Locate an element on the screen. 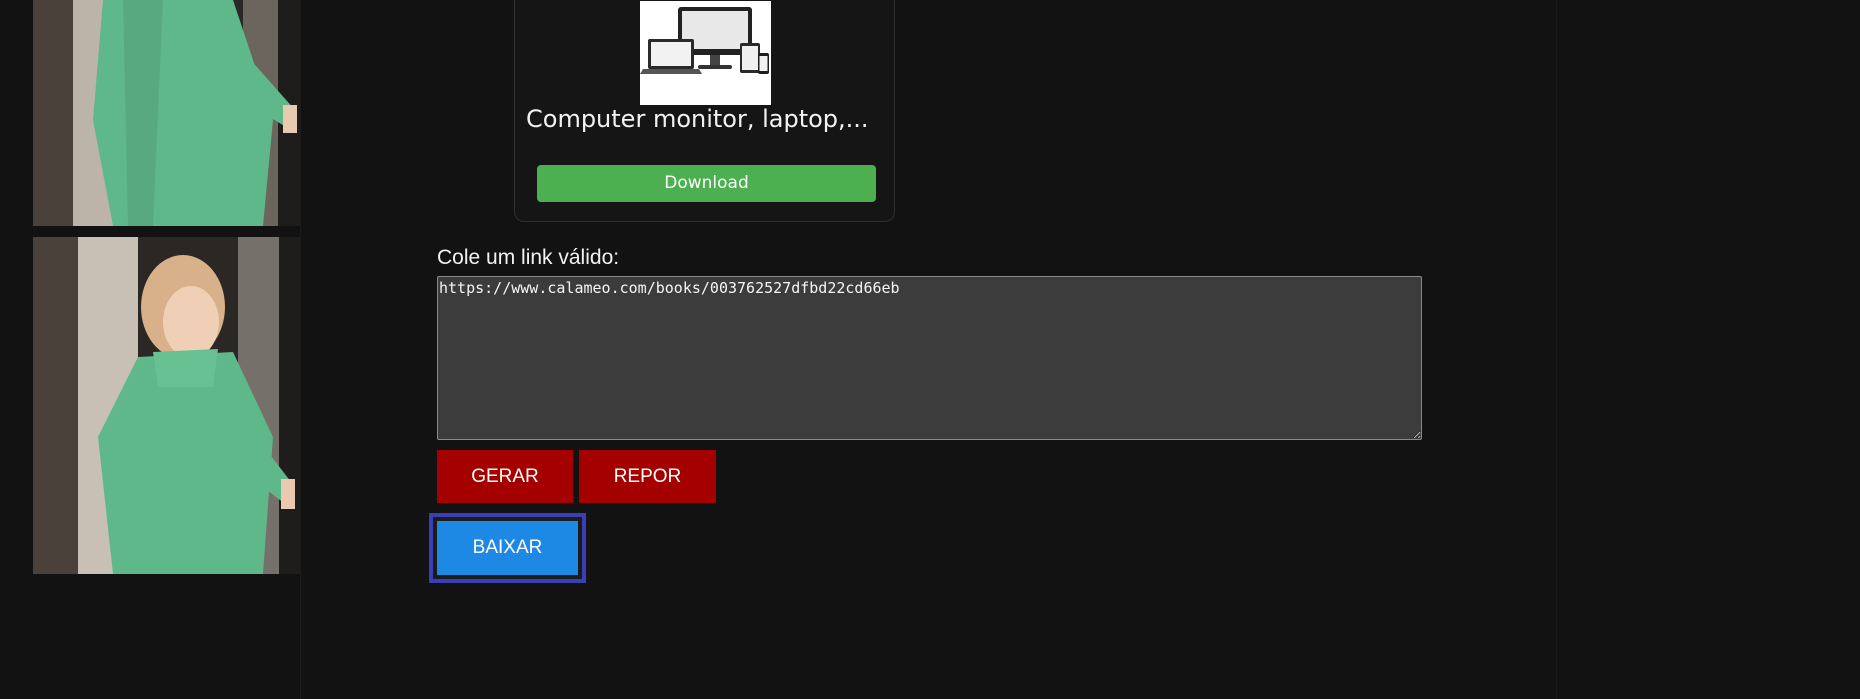  link-label: Cole um link válido: is located at coordinates (528, 257).